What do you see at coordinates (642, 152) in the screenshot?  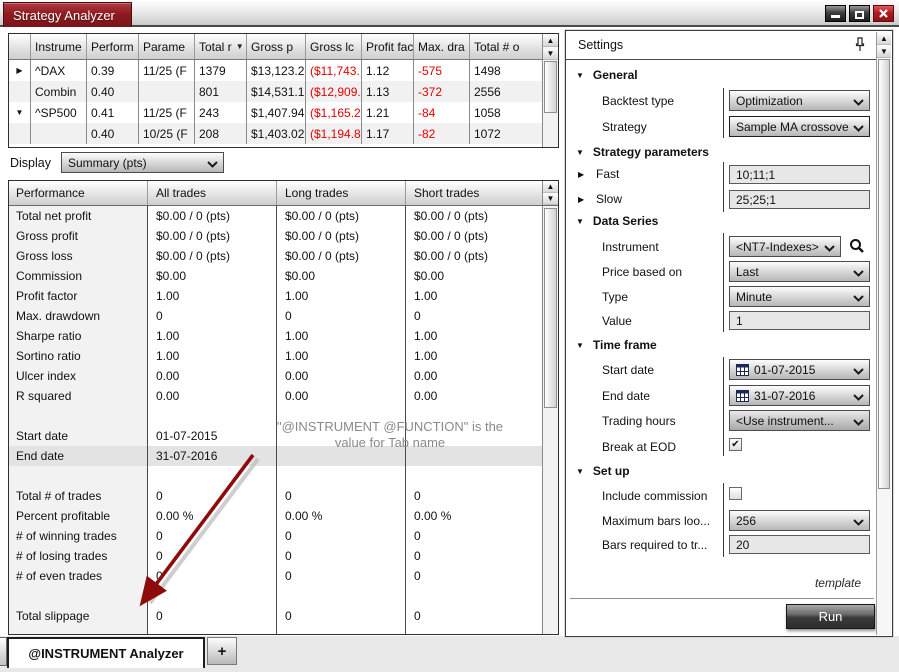 I see `section-strategy-parameters: ▼ Strategy parameters` at bounding box center [642, 152].